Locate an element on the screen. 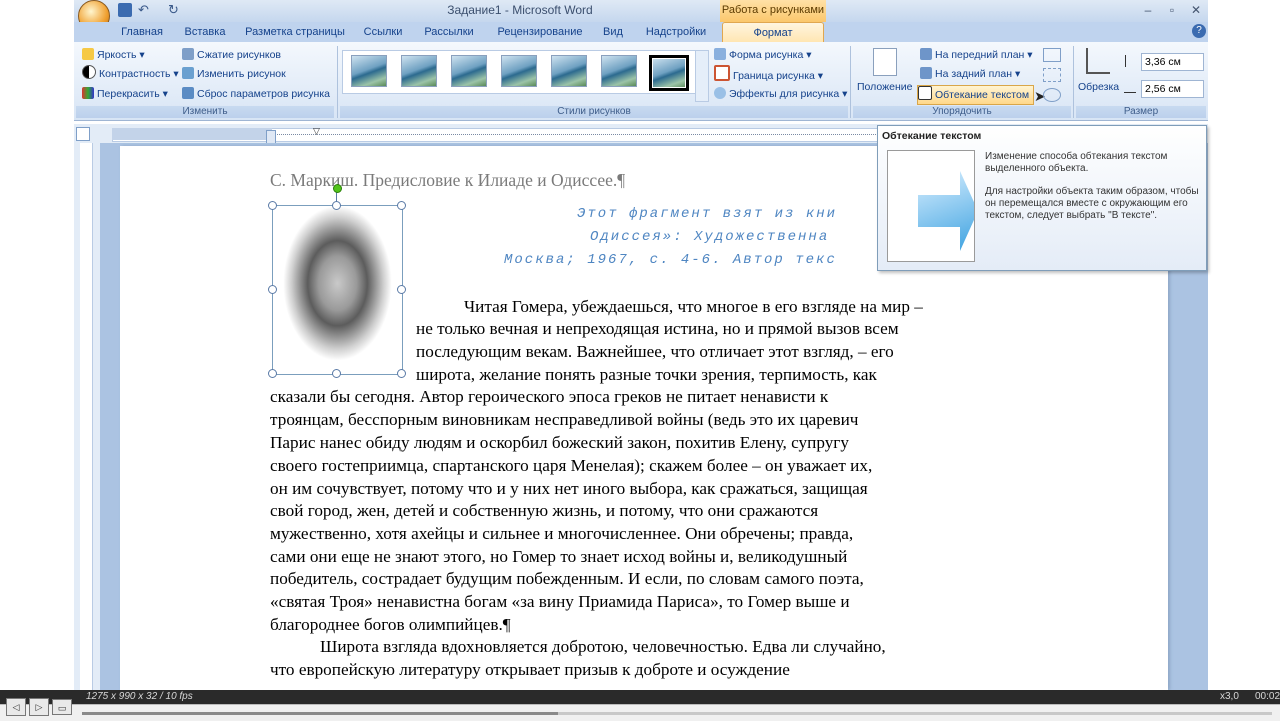 The width and height of the screenshot is (1280, 721). group-label-styles: Стили рисунков is located at coordinates (594, 112).